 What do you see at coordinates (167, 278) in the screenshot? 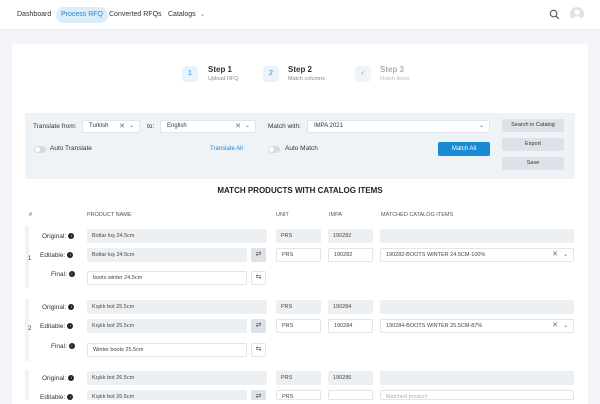
I see `final-product-name: boots winter 24.5cm` at bounding box center [167, 278].